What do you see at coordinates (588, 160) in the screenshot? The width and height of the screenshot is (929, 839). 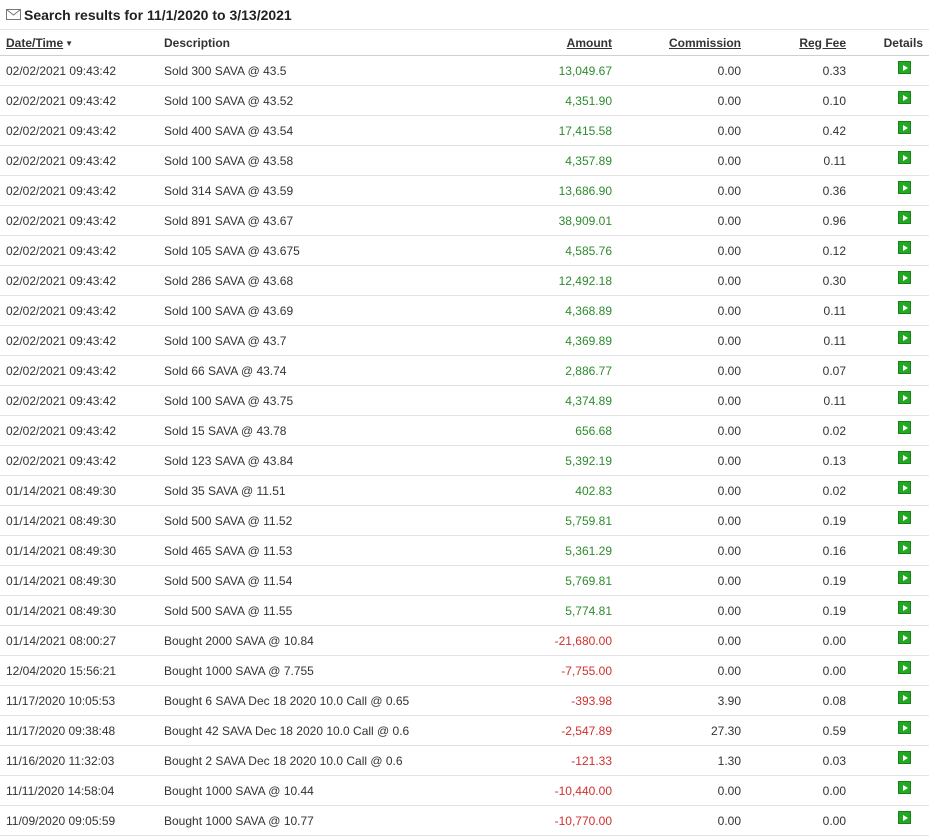 I see `amount-cell: 4,357.89` at bounding box center [588, 160].